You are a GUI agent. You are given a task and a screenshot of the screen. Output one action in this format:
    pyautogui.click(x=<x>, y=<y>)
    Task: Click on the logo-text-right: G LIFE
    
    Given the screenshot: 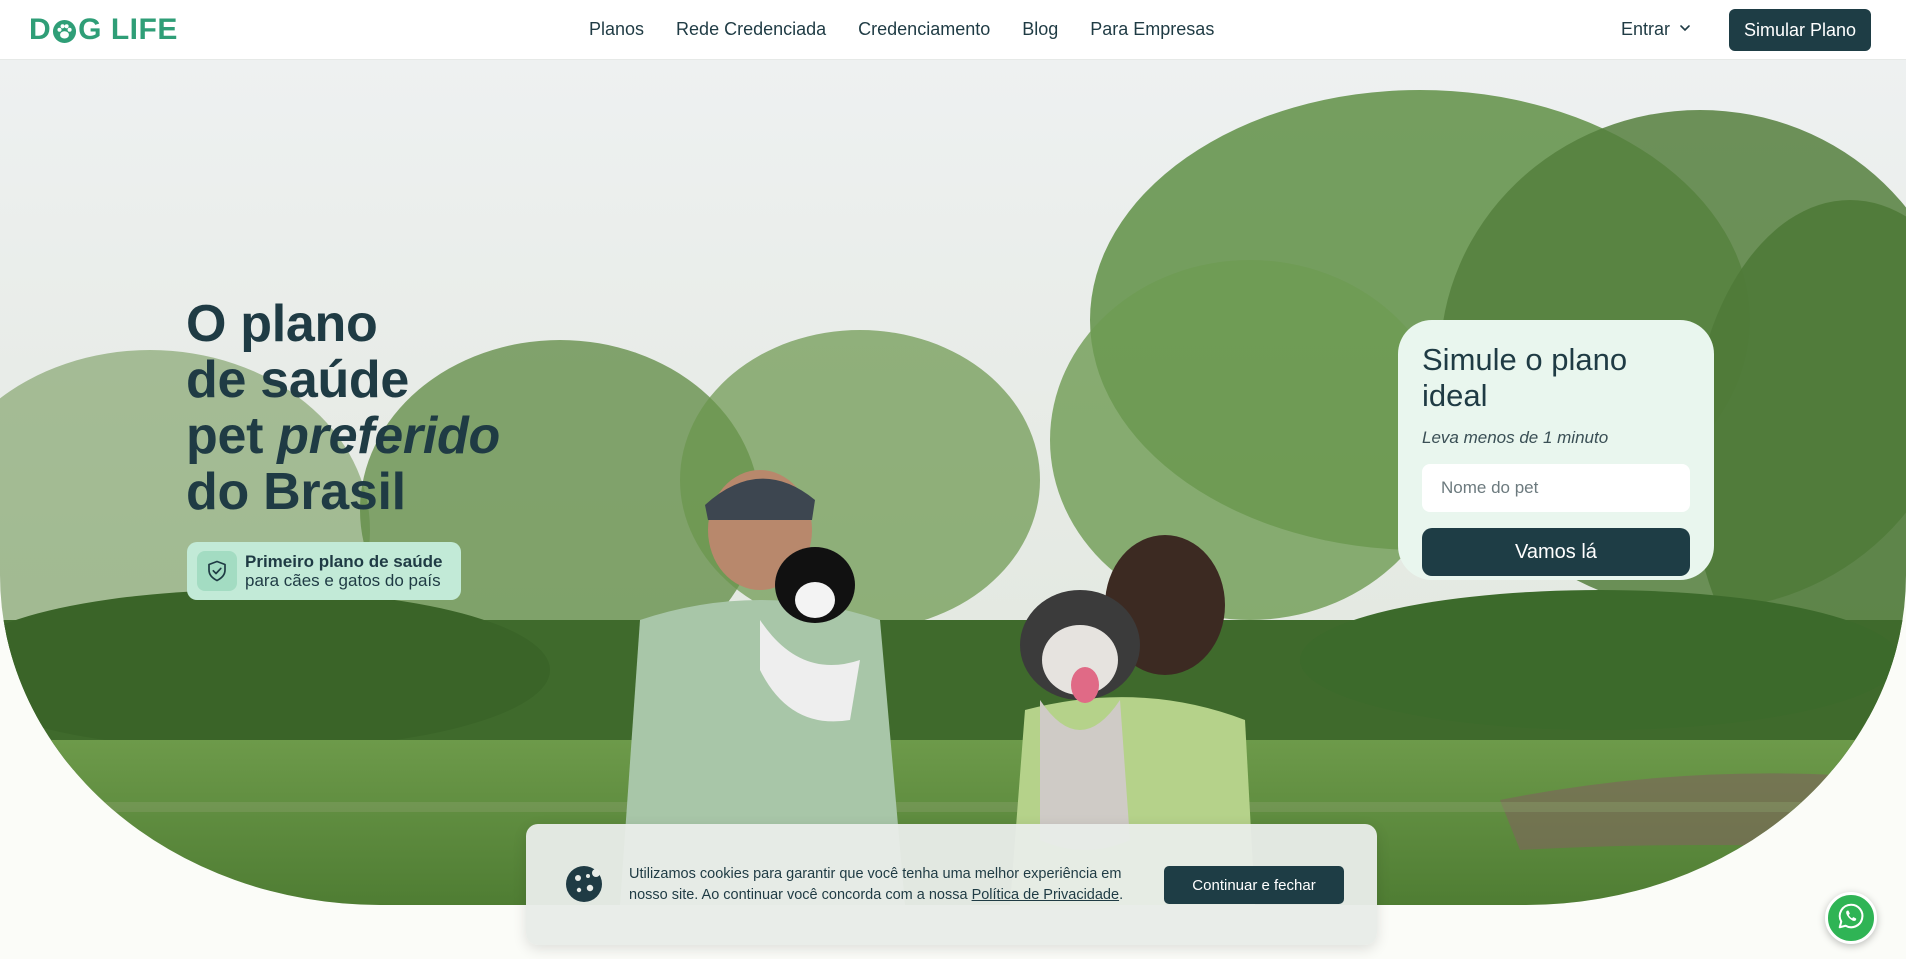 What is the action you would take?
    pyautogui.click(x=128, y=29)
    